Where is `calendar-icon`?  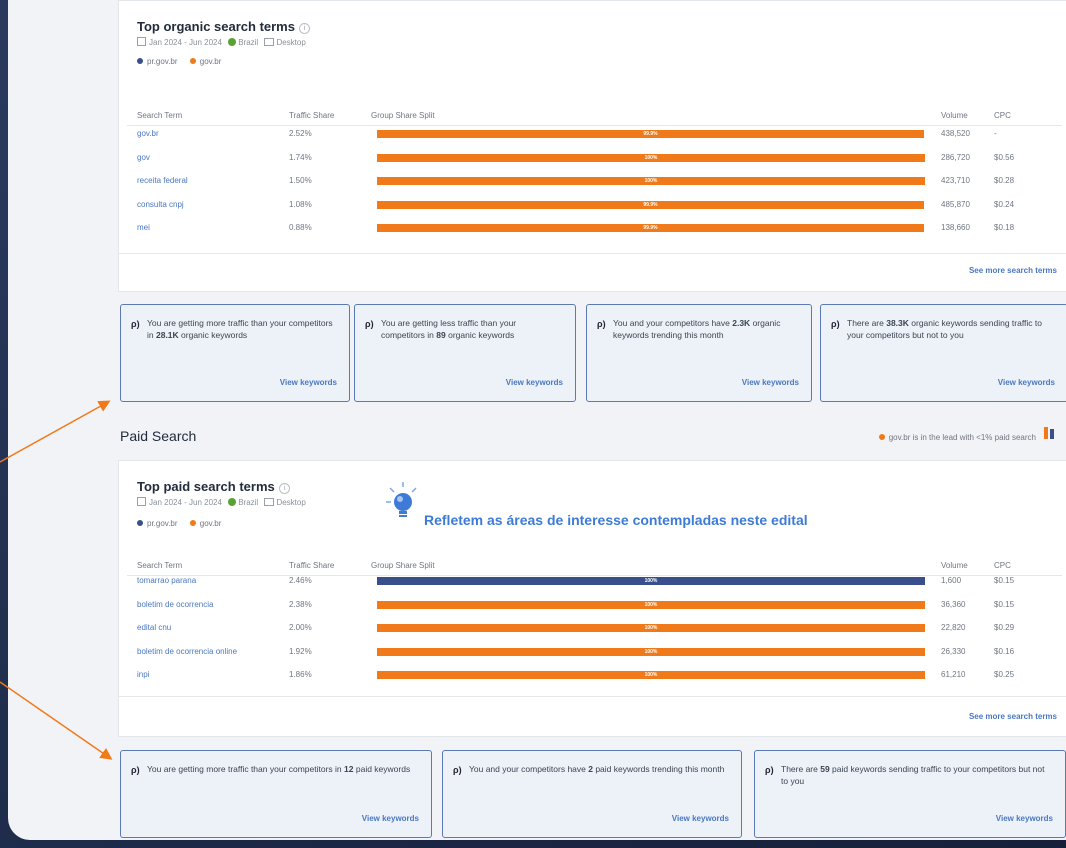 calendar-icon is located at coordinates (141, 501).